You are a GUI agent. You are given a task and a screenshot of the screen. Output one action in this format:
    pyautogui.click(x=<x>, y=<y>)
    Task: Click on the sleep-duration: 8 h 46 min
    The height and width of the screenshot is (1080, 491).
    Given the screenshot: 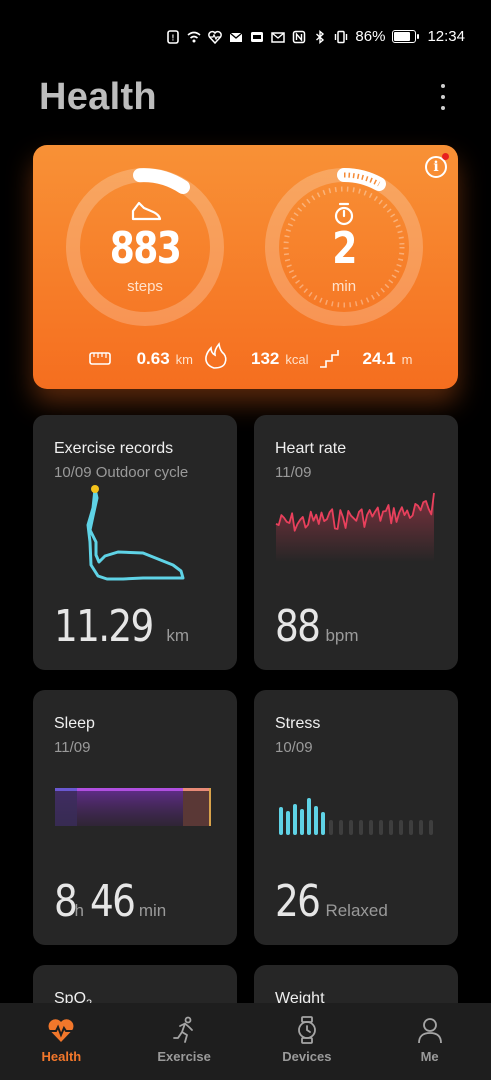 What is the action you would take?
    pyautogui.click(x=110, y=901)
    